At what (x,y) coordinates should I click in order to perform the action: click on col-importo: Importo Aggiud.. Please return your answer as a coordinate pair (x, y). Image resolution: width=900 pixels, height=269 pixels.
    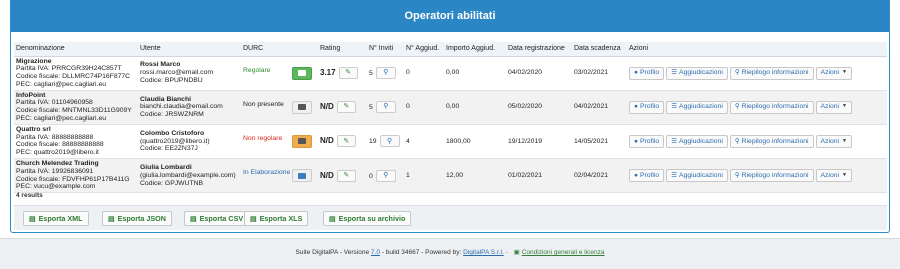
    Looking at the image, I should click on (475, 49).